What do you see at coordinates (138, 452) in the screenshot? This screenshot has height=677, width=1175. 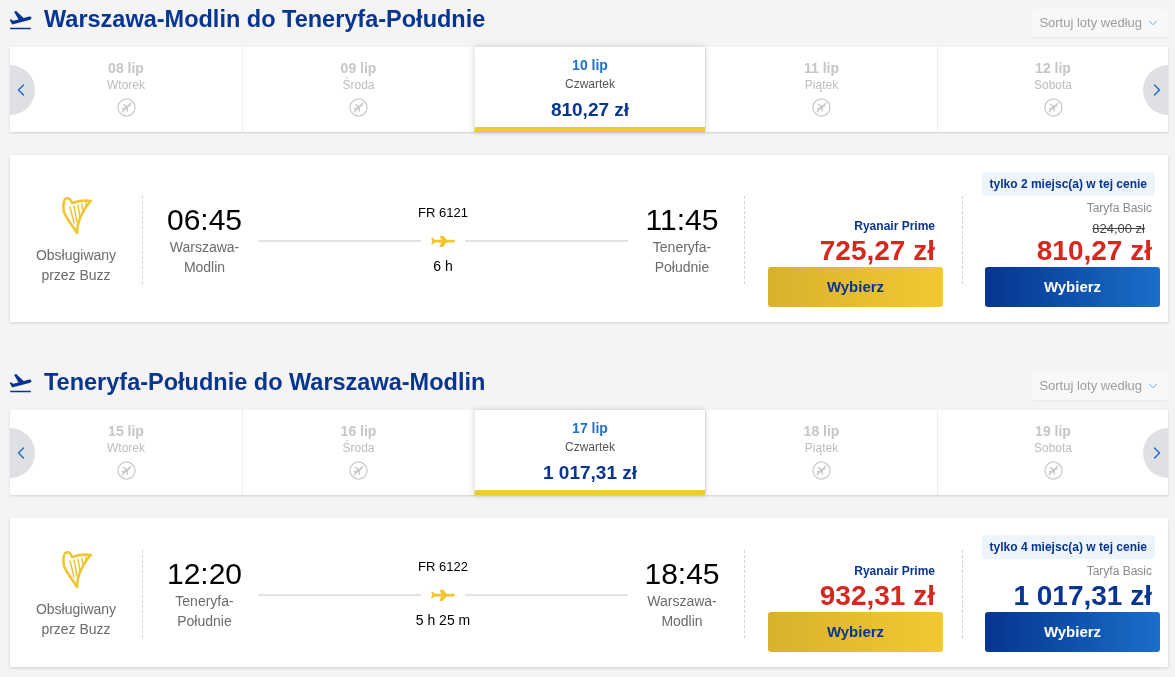 I see `date-tab: 15 lip Wtorek` at bounding box center [138, 452].